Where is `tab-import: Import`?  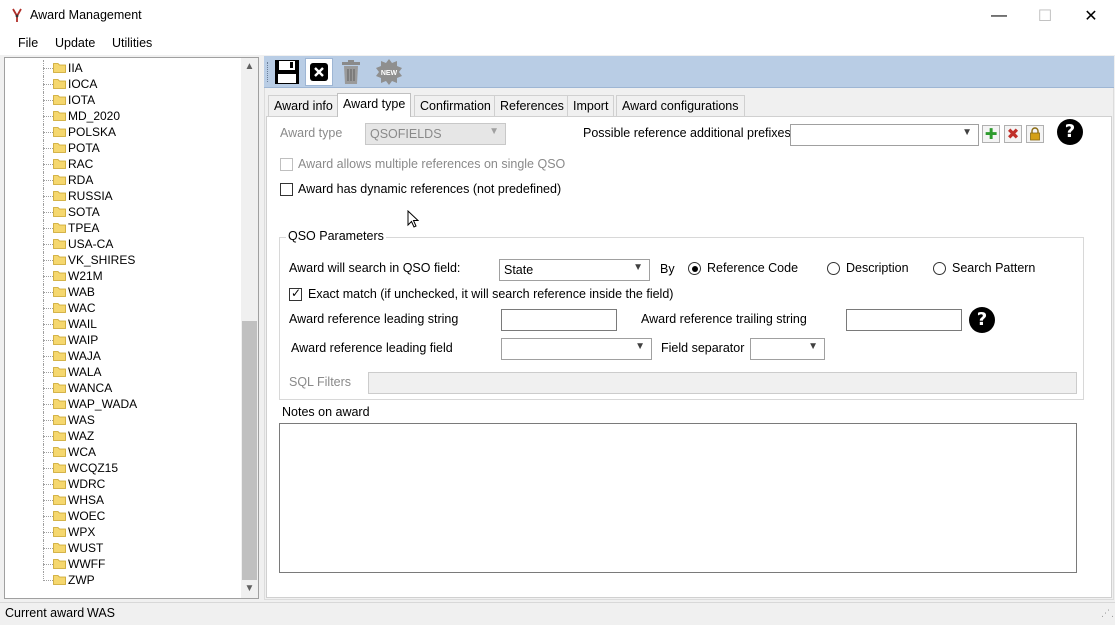 tab-import: Import is located at coordinates (591, 105).